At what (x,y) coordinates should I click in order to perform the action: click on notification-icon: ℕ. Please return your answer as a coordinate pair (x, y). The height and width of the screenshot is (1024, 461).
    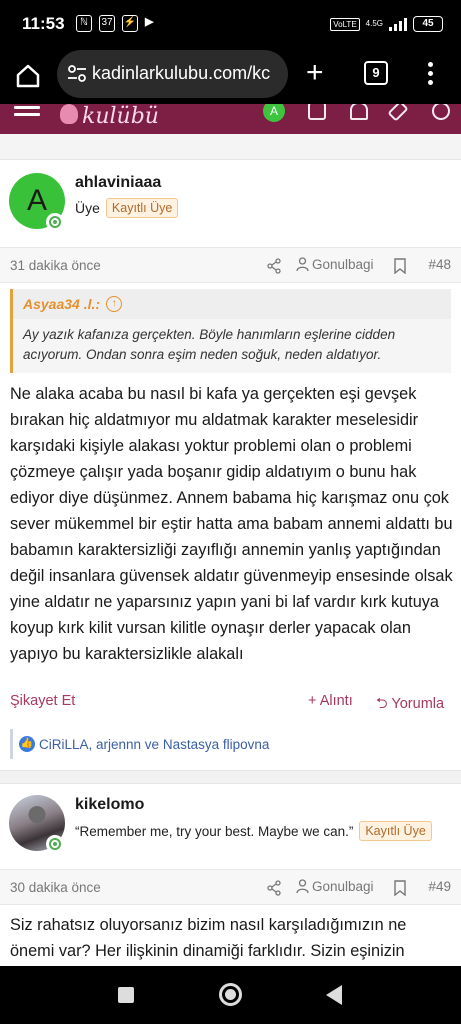
    Looking at the image, I should click on (84, 23).